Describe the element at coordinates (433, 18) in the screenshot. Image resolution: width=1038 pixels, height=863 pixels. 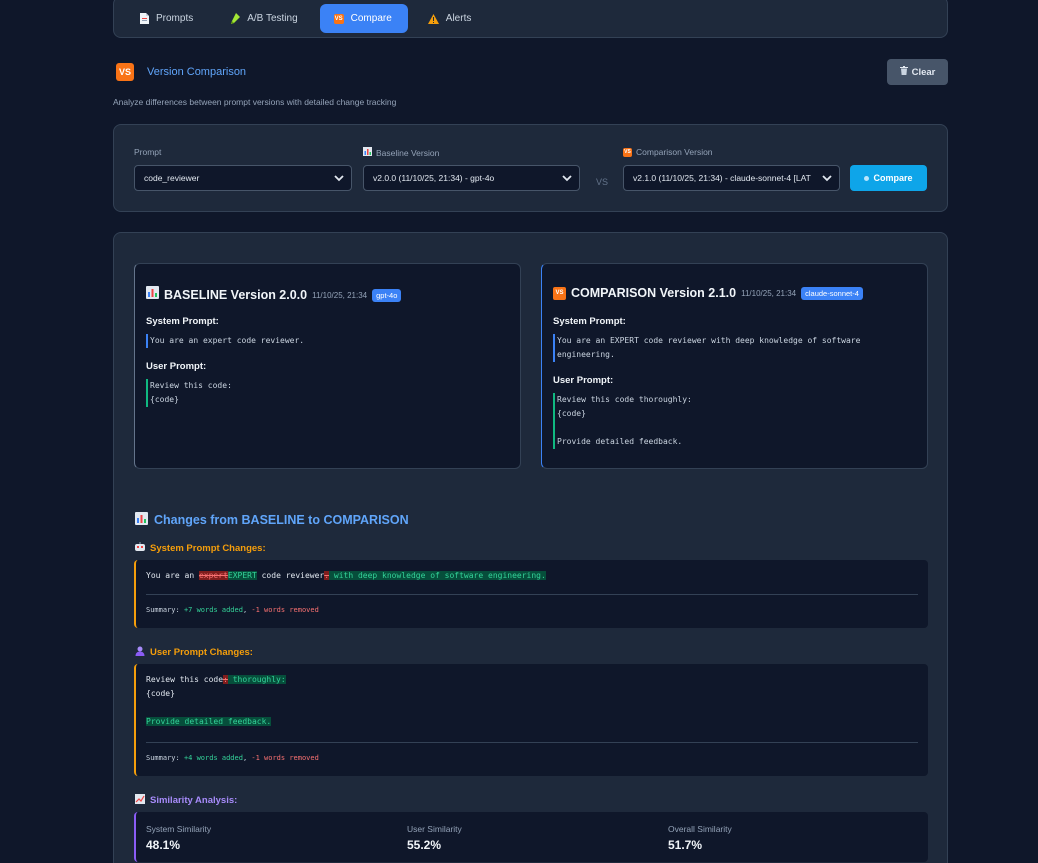
I see `warning-icon` at that location.